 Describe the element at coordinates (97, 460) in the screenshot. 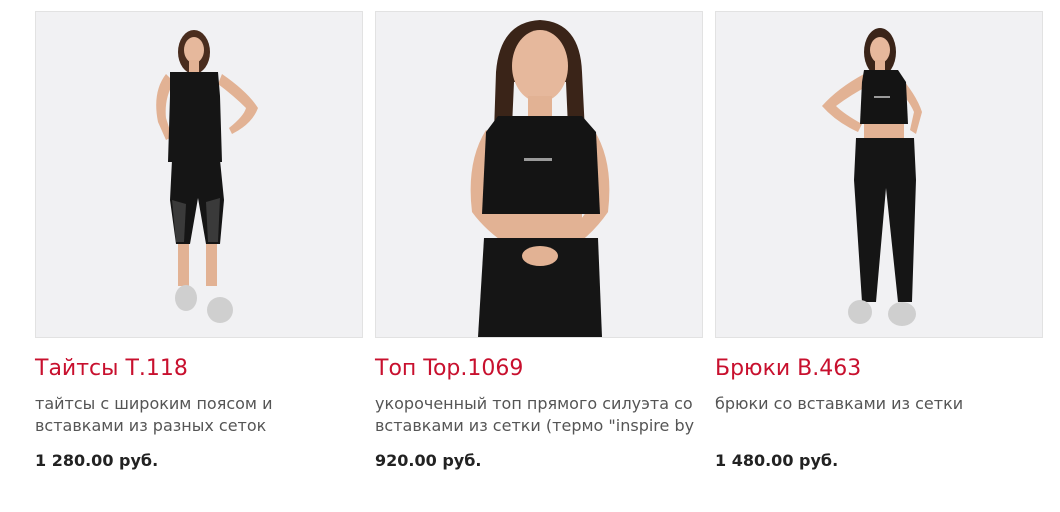

I see `product-price: 1 280.00 руб.` at that location.